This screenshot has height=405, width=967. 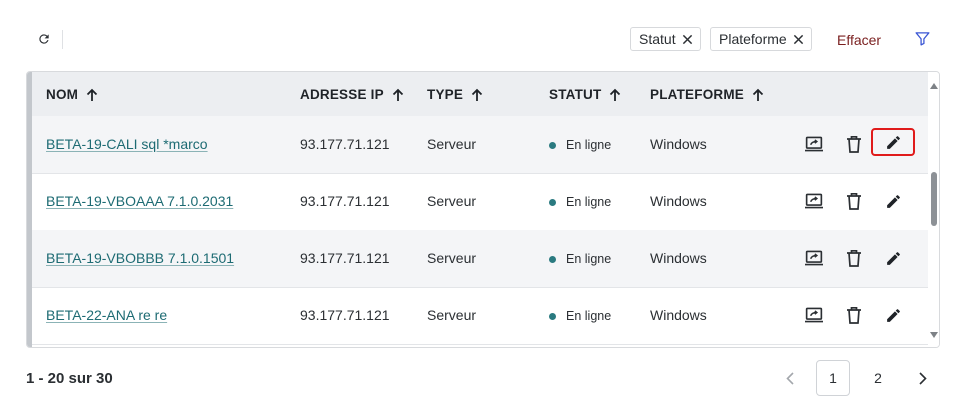 What do you see at coordinates (934, 85) in the screenshot?
I see `scroll-up-icon` at bounding box center [934, 85].